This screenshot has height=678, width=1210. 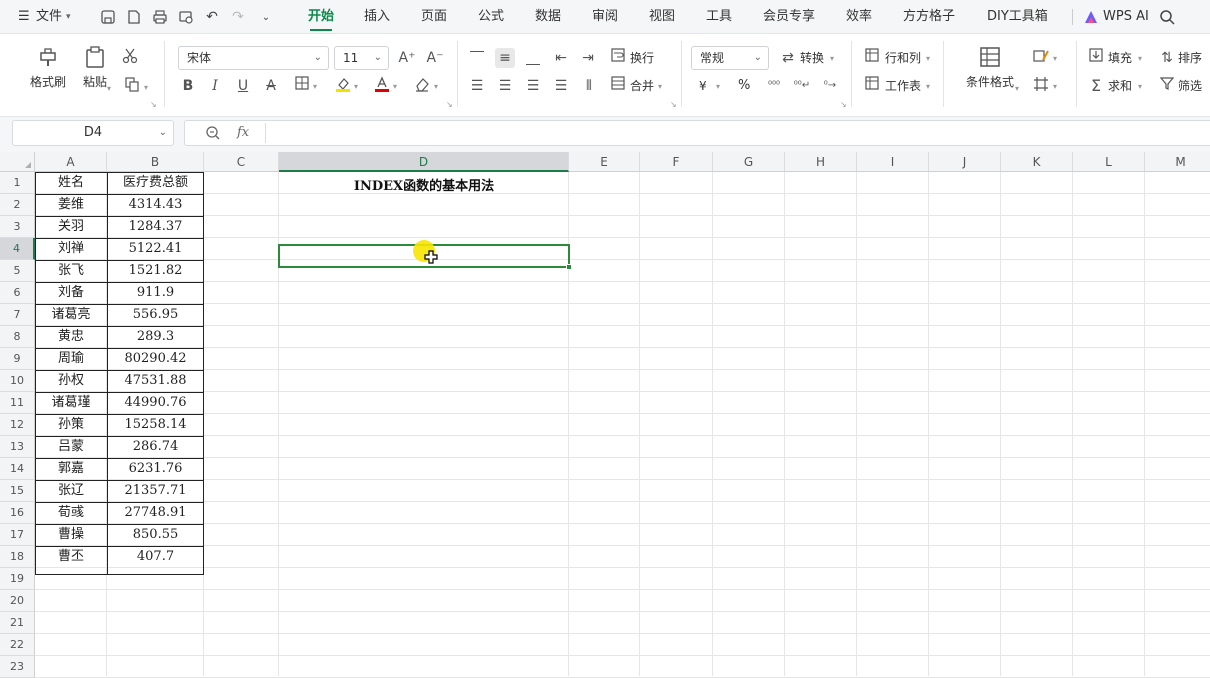 I want to click on copy-dropdown-icon: ▾, so click(x=148, y=88).